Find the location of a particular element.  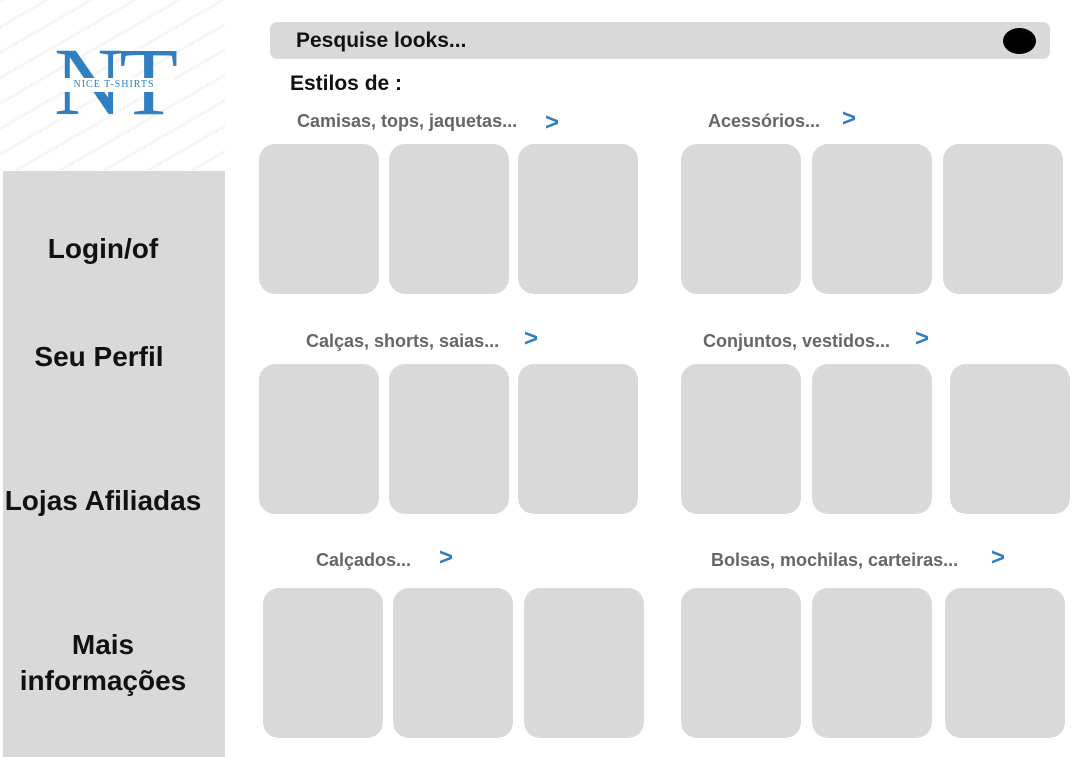

search-input is located at coordinates (641, 40).